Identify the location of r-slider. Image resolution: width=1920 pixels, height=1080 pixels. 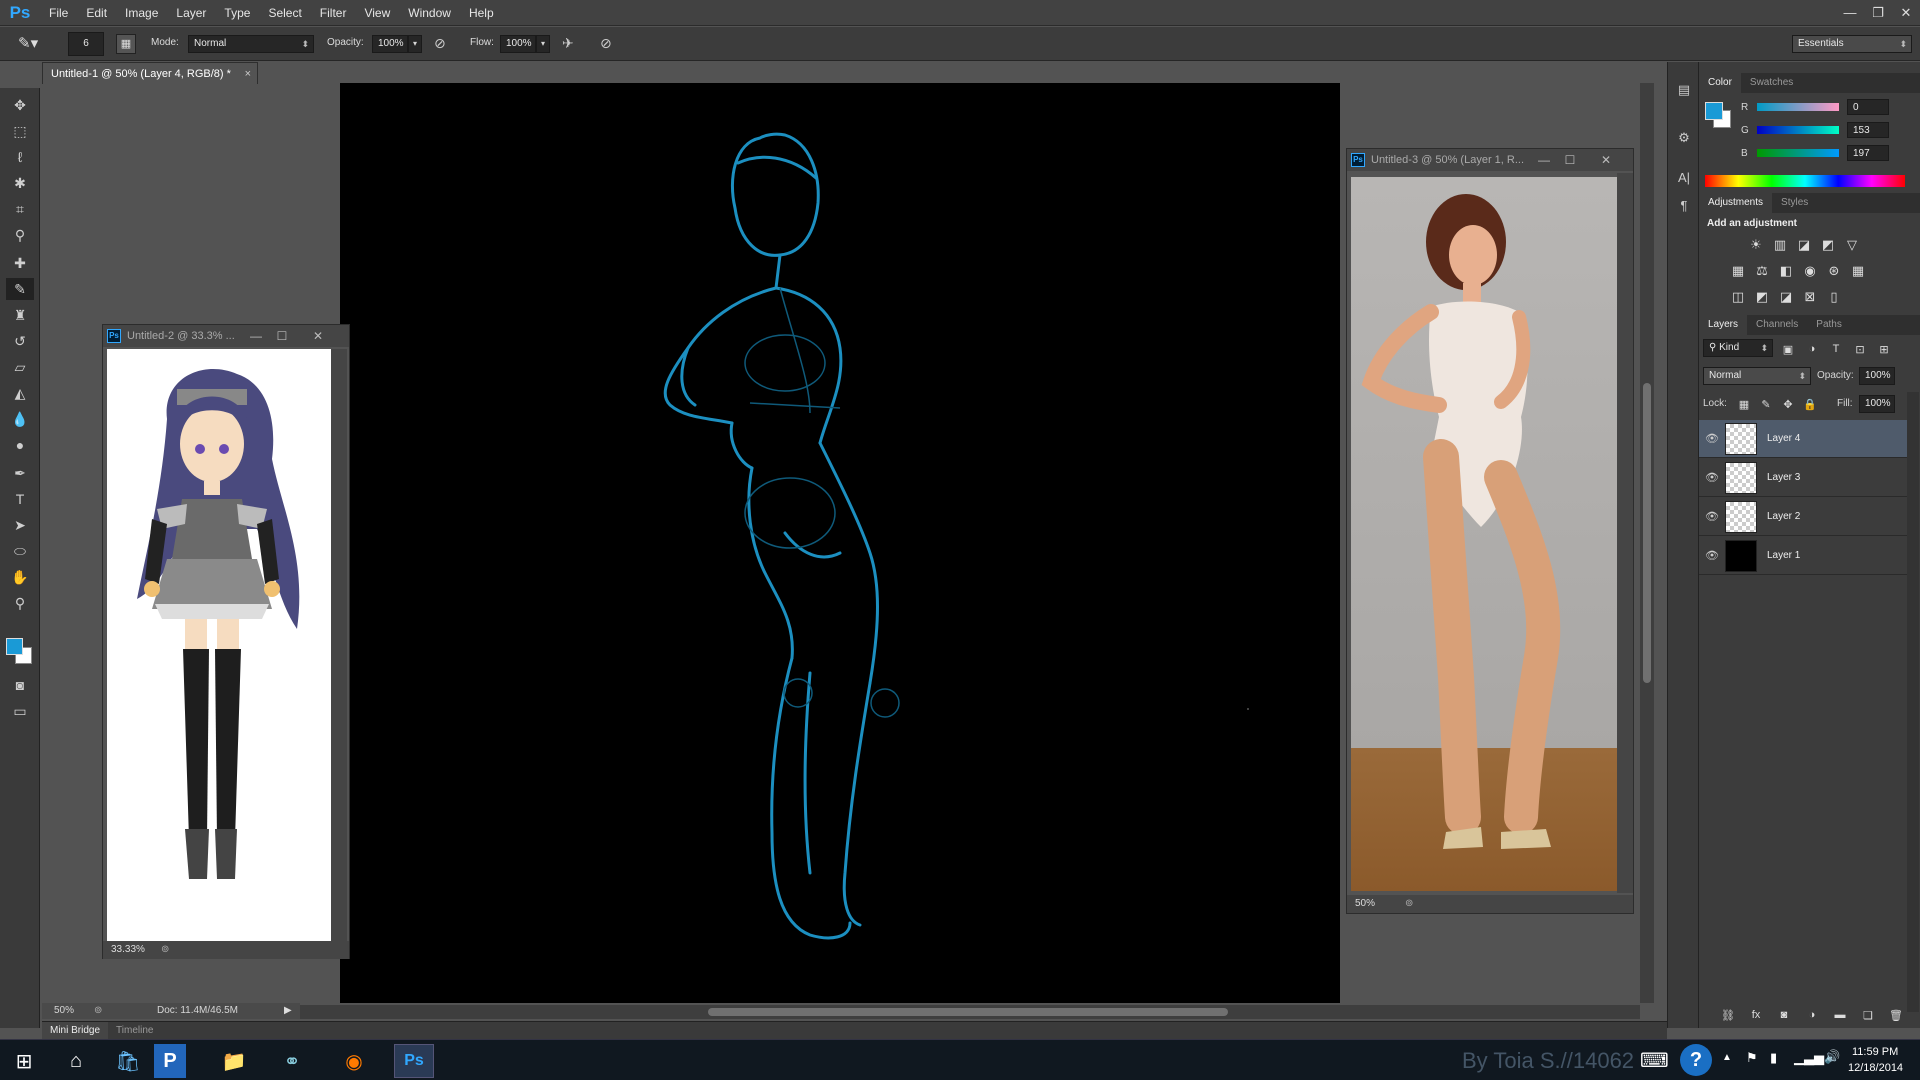
(1798, 107).